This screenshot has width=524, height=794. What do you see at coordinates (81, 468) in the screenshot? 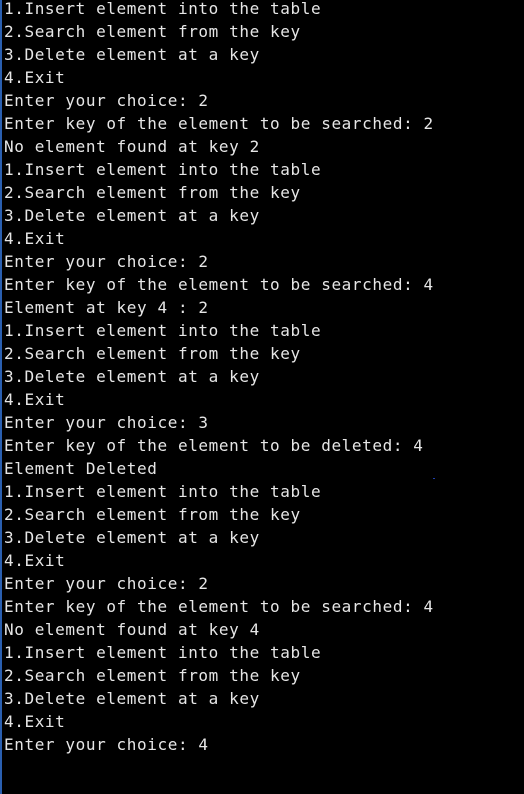
I see `console-line: Element Deleted` at bounding box center [81, 468].